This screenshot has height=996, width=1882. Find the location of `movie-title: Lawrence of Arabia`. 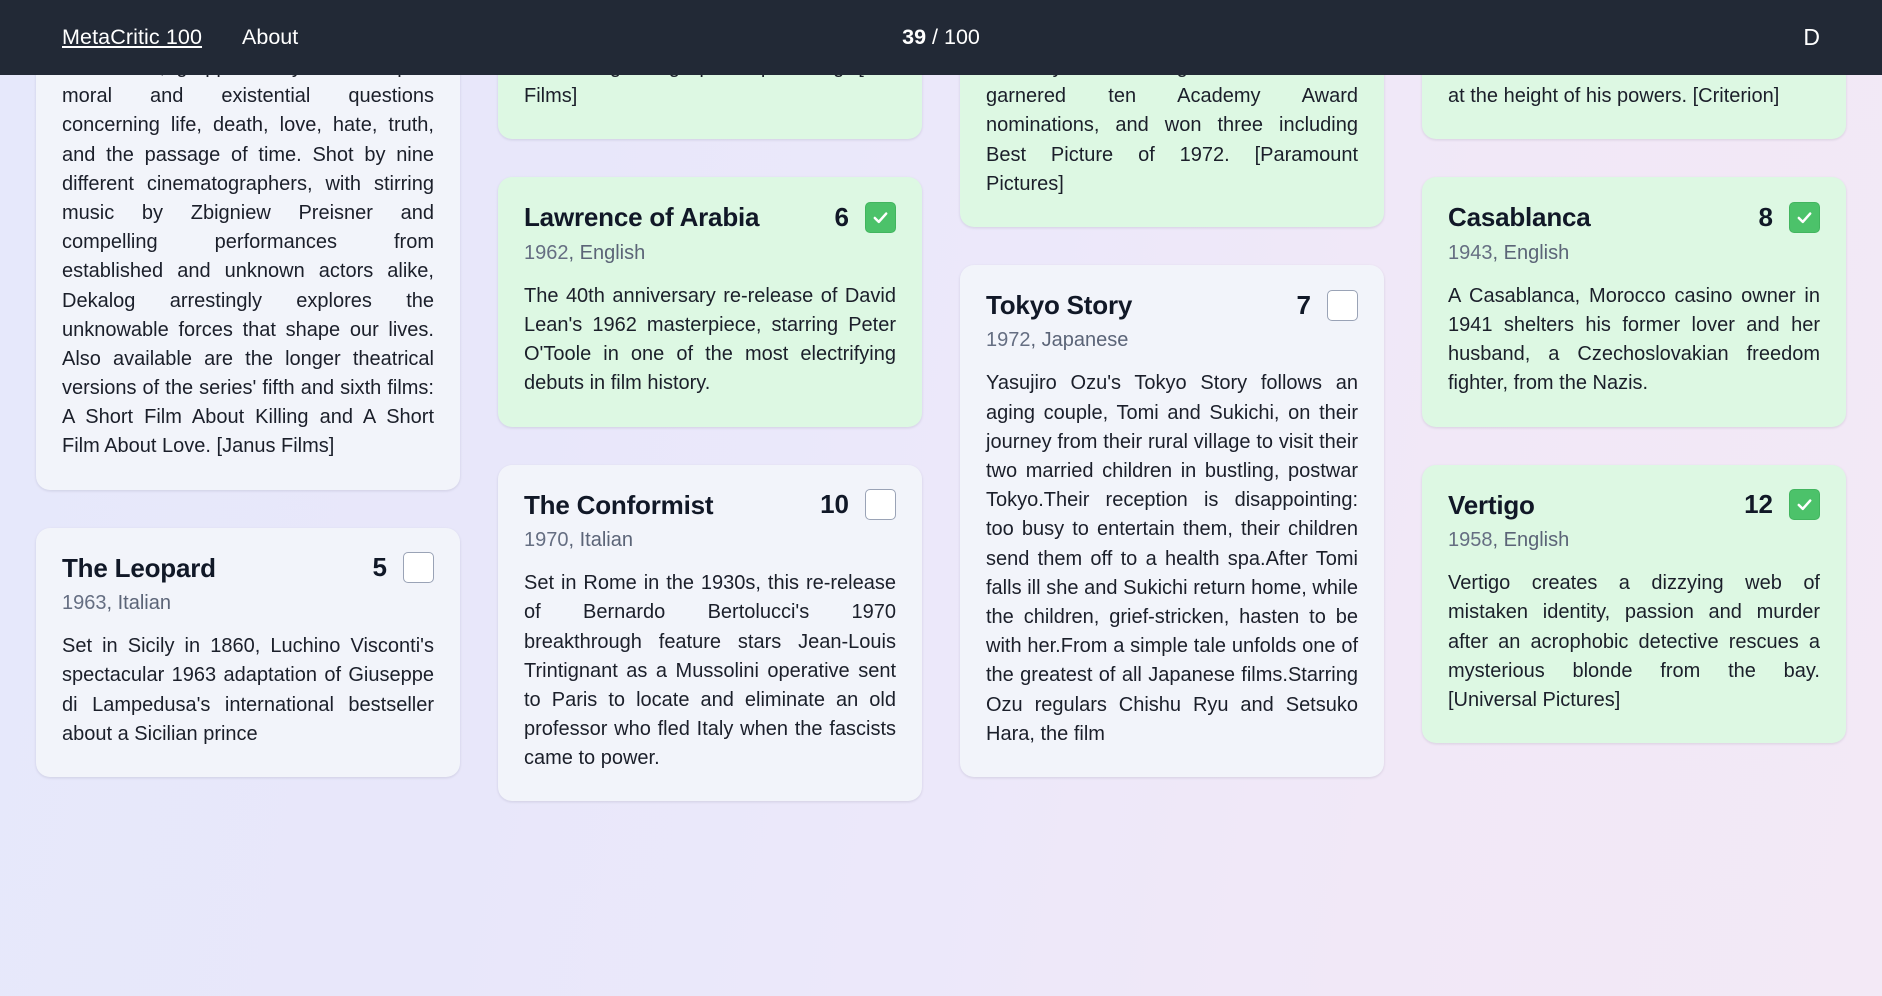

movie-title: Lawrence of Arabia is located at coordinates (642, 217).